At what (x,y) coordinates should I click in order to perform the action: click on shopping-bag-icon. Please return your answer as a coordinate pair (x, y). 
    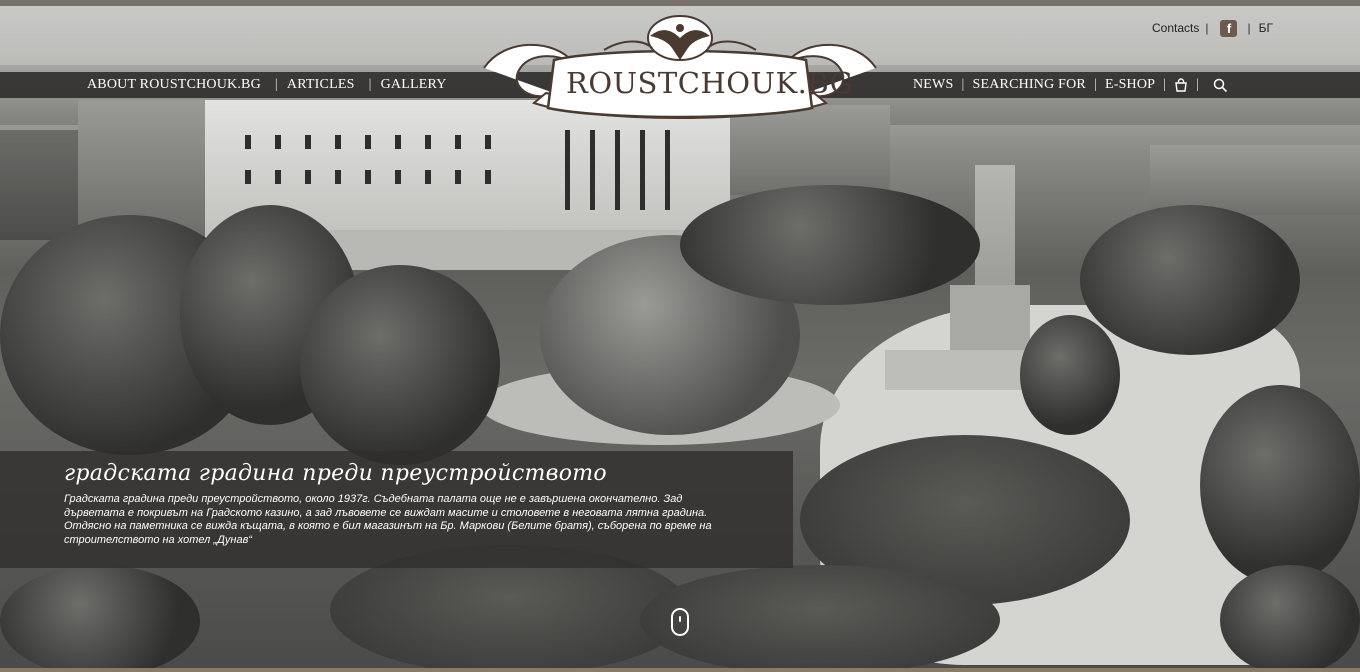
    Looking at the image, I should click on (1181, 85).